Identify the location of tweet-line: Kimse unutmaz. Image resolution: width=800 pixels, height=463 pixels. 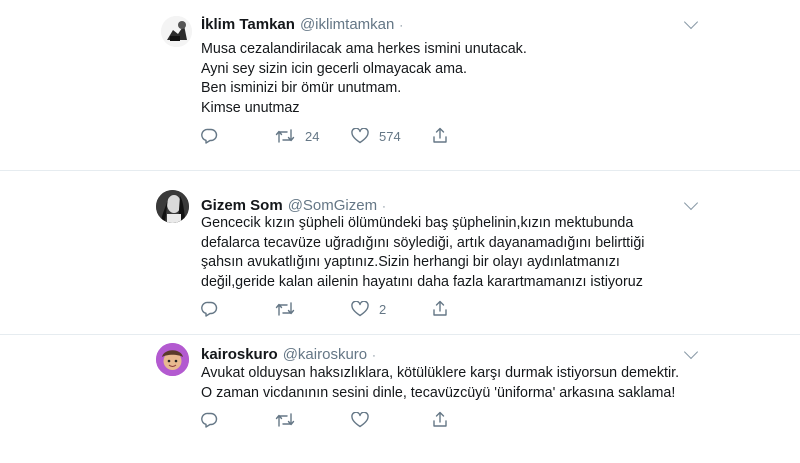
(250, 107).